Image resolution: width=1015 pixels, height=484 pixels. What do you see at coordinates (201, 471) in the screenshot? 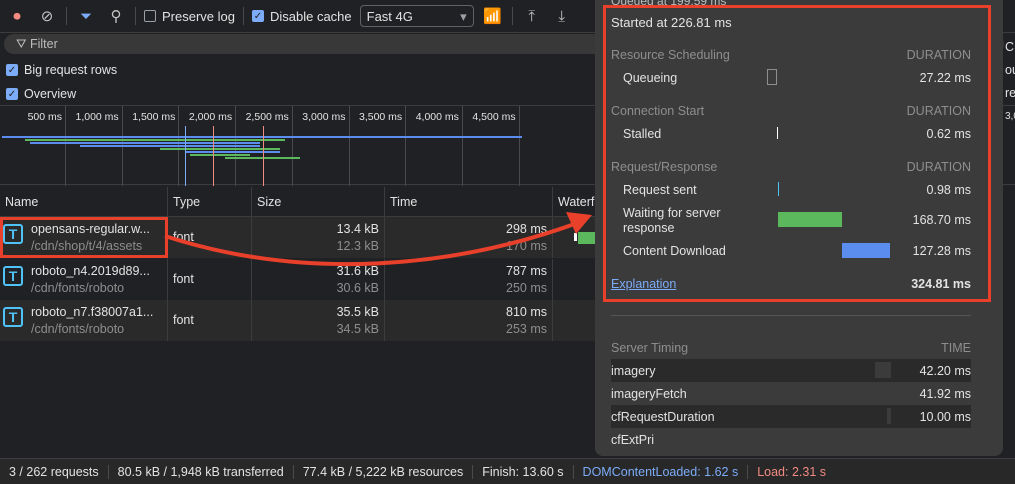
I see `transferred: 80.5 kB / 1,948 kB transferred` at bounding box center [201, 471].